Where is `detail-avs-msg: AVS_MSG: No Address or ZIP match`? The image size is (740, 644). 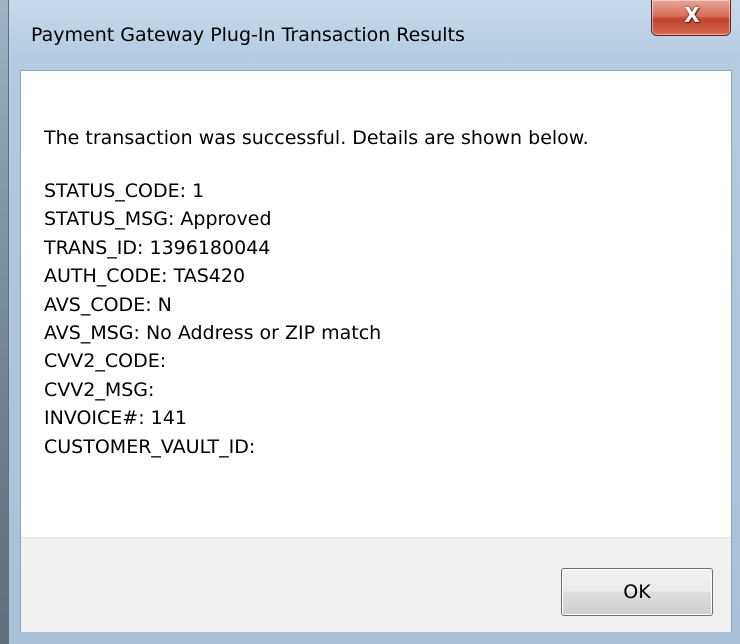 detail-avs-msg: AVS_MSG: No Address or ZIP match is located at coordinates (213, 333).